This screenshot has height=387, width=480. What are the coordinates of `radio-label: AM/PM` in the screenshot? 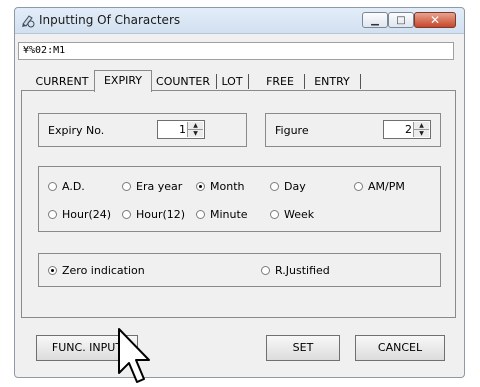 It's located at (386, 186).